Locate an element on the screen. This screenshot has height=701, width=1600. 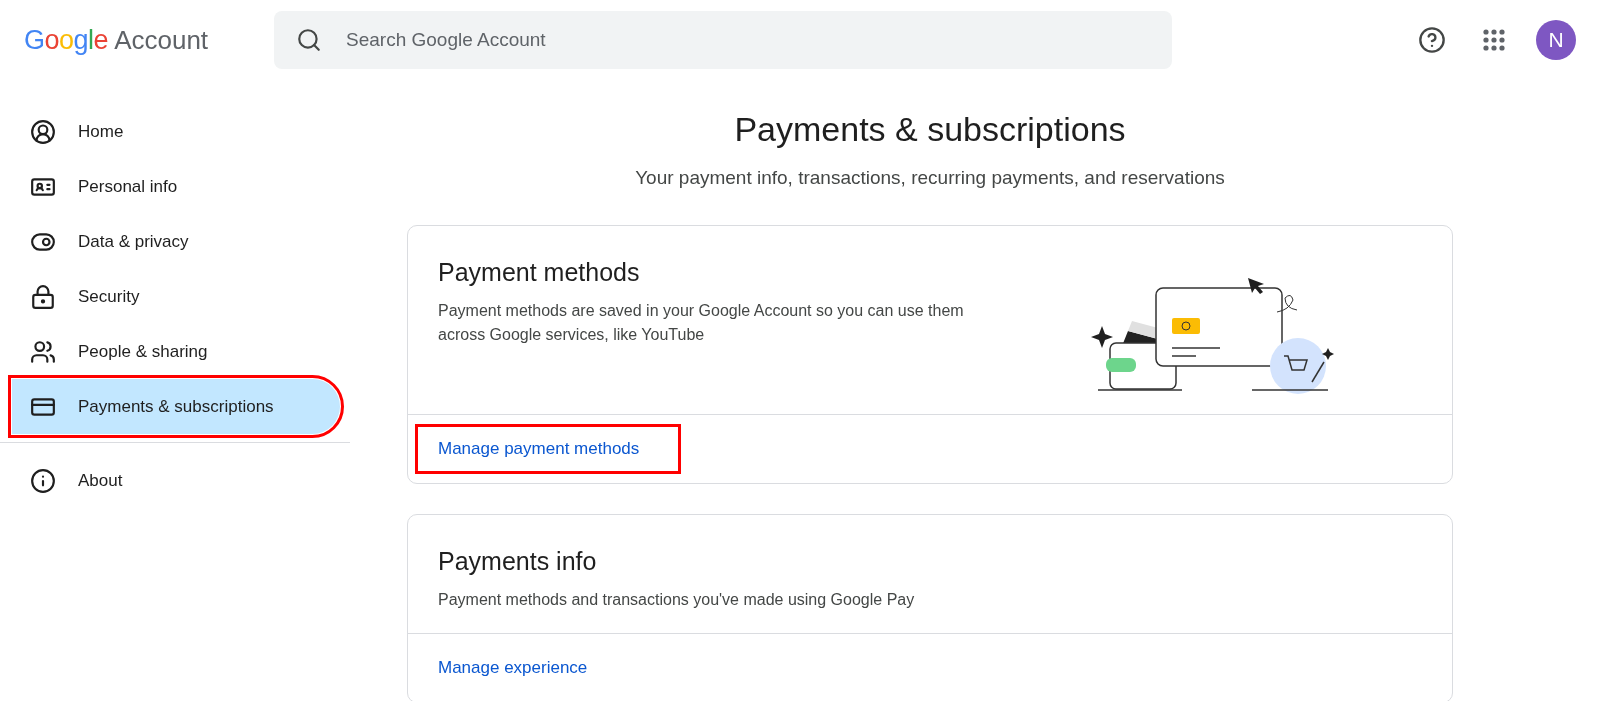
card-link: Manage experience is located at coordinates (548, 668).